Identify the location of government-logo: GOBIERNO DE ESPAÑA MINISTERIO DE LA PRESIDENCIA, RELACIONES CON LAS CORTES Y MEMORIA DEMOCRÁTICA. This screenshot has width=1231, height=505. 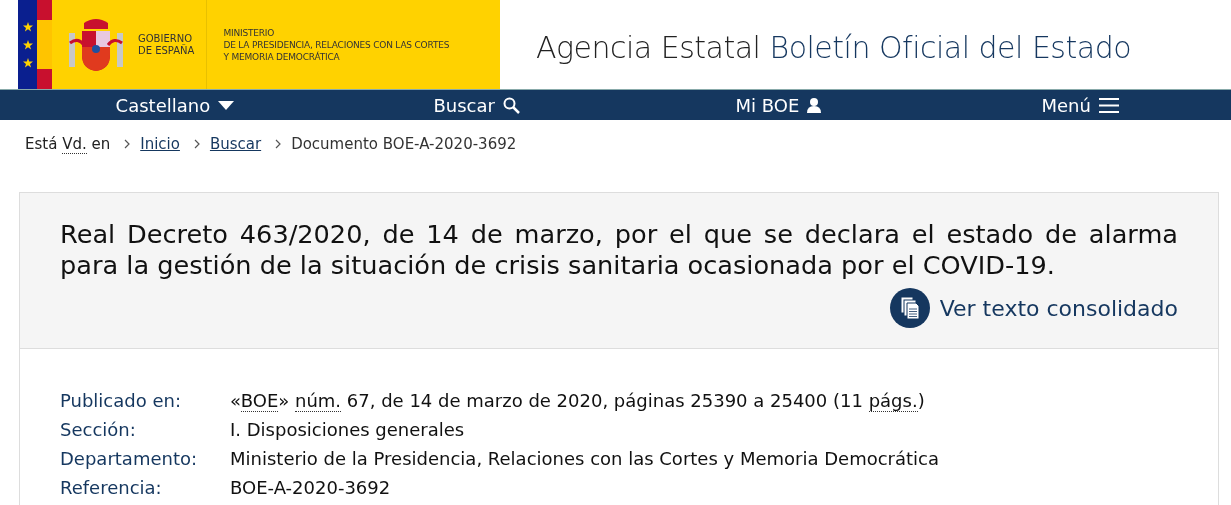
(259, 44).